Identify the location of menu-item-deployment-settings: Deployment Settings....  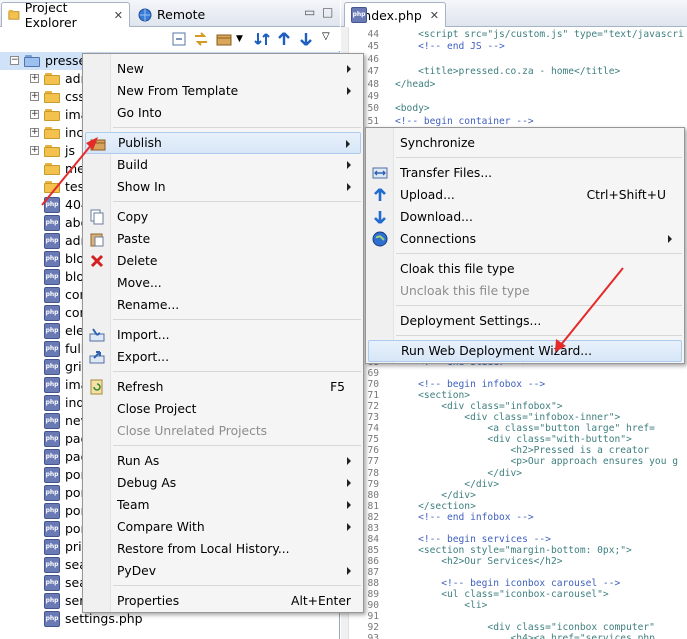
(525, 321).